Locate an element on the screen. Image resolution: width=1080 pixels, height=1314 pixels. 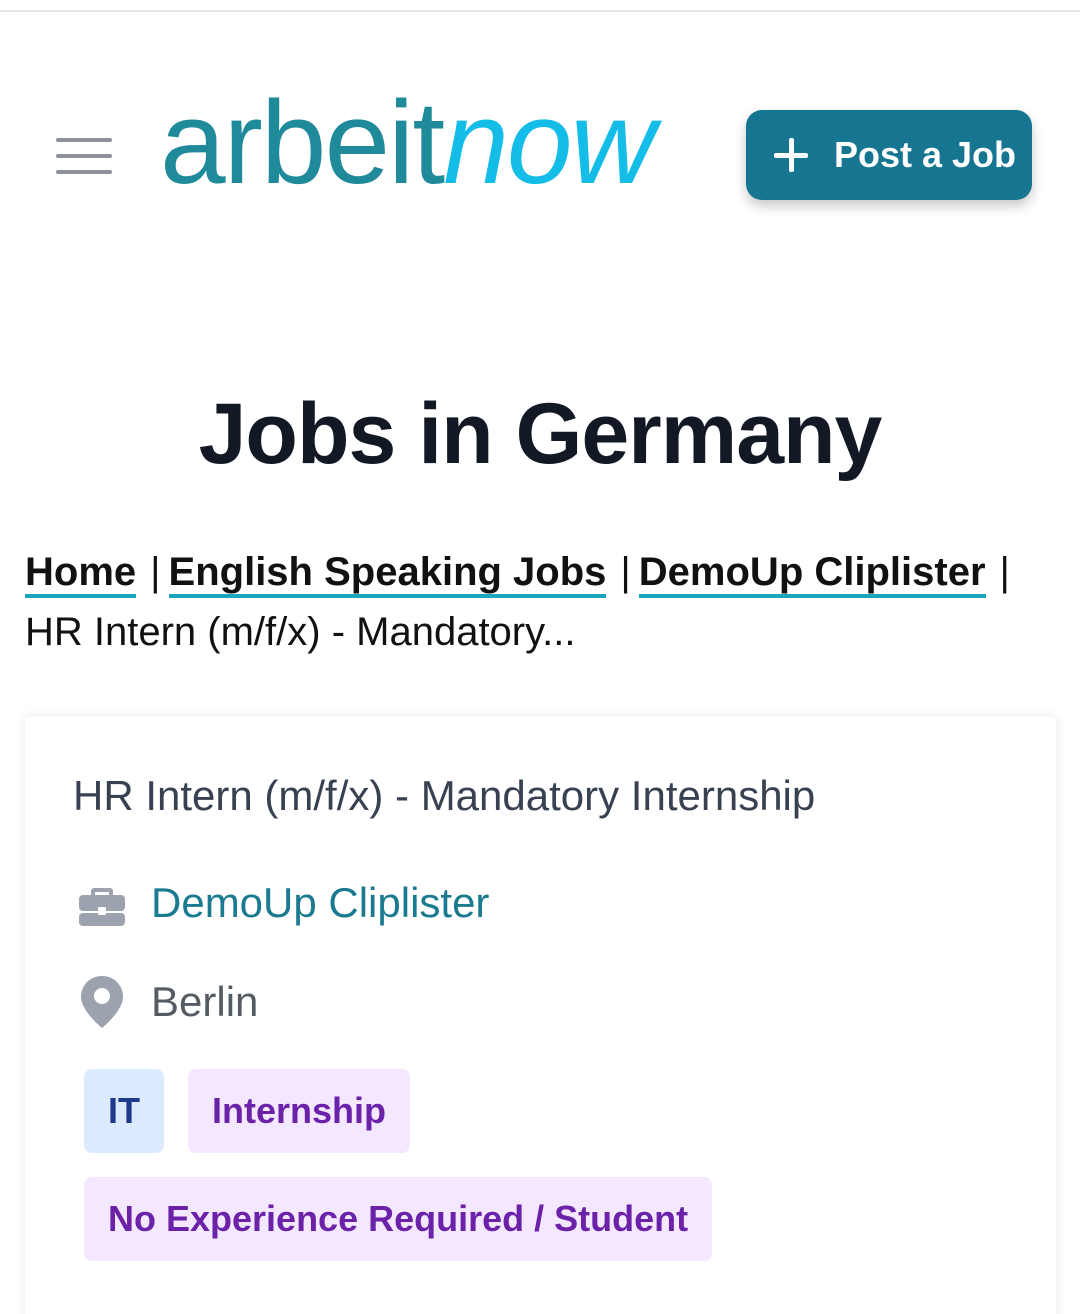
logo: arbeitnow is located at coordinates (408, 143).